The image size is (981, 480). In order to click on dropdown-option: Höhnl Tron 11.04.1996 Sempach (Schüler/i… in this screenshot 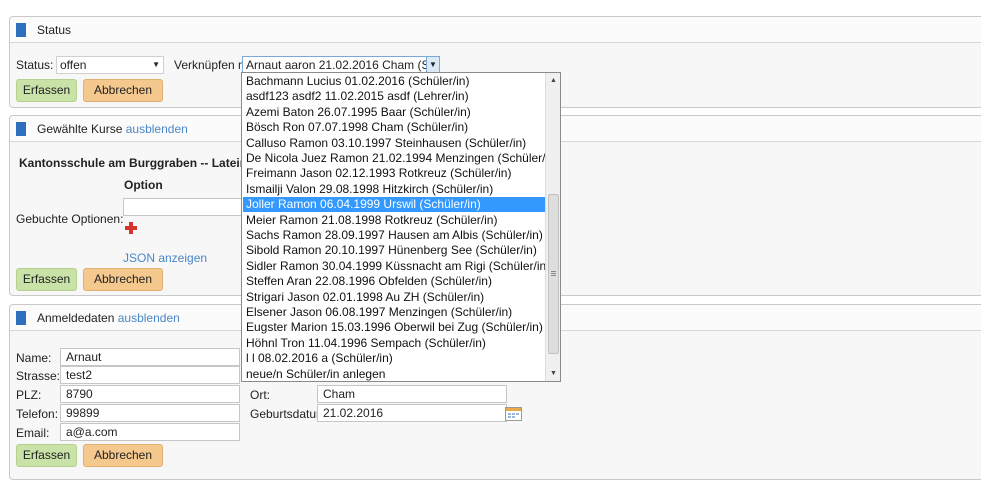, I will do `click(394, 343)`.